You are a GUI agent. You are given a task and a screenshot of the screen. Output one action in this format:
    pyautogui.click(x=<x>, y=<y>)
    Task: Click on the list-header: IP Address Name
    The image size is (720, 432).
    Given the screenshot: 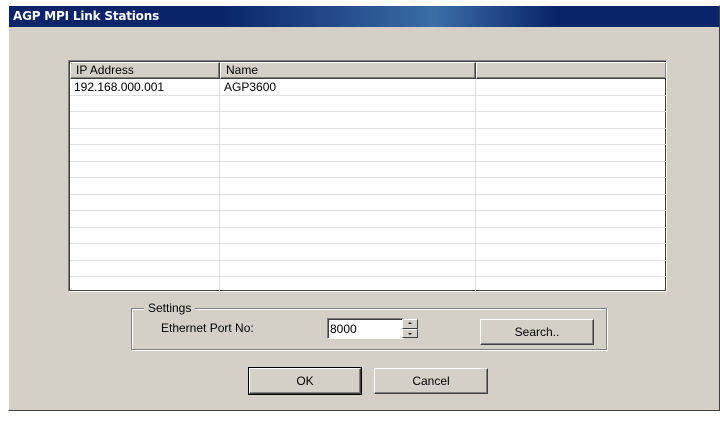 What is the action you would take?
    pyautogui.click(x=368, y=70)
    